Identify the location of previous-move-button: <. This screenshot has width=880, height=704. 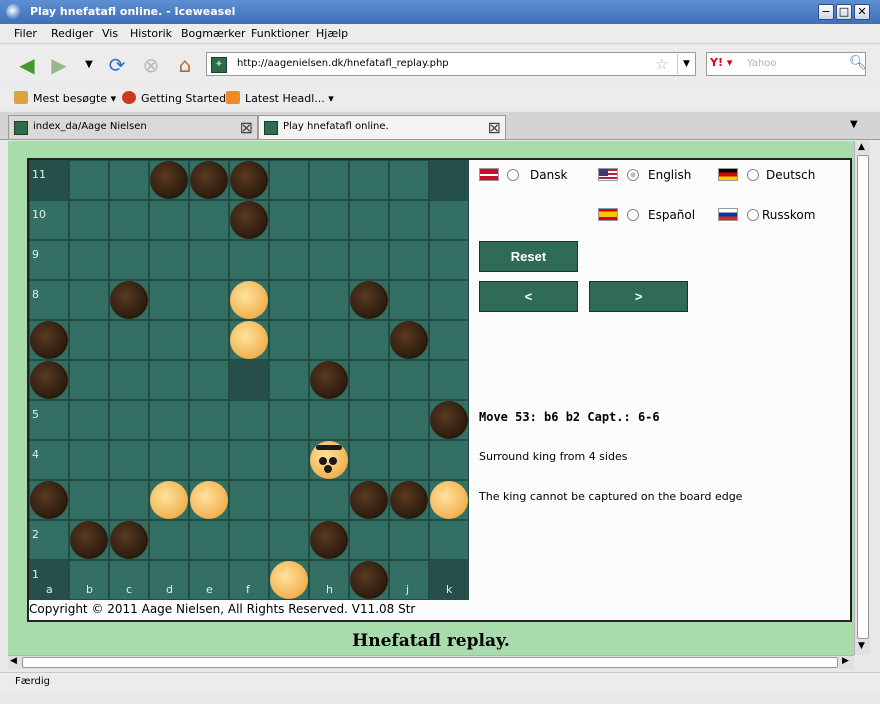
(528, 296).